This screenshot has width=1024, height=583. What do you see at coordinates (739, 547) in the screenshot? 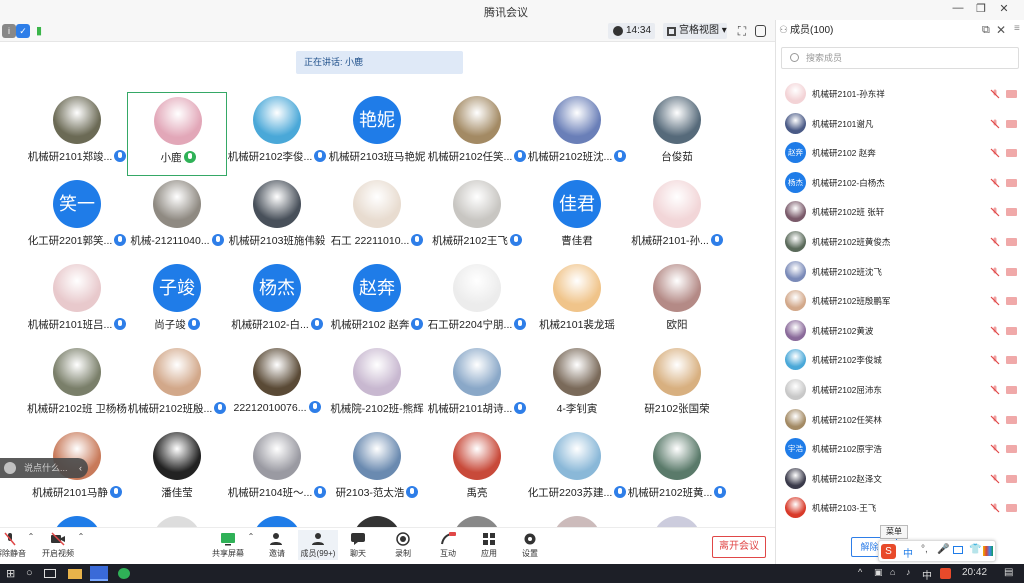
I see `leave-meeting-button: 离开会议` at bounding box center [739, 547].